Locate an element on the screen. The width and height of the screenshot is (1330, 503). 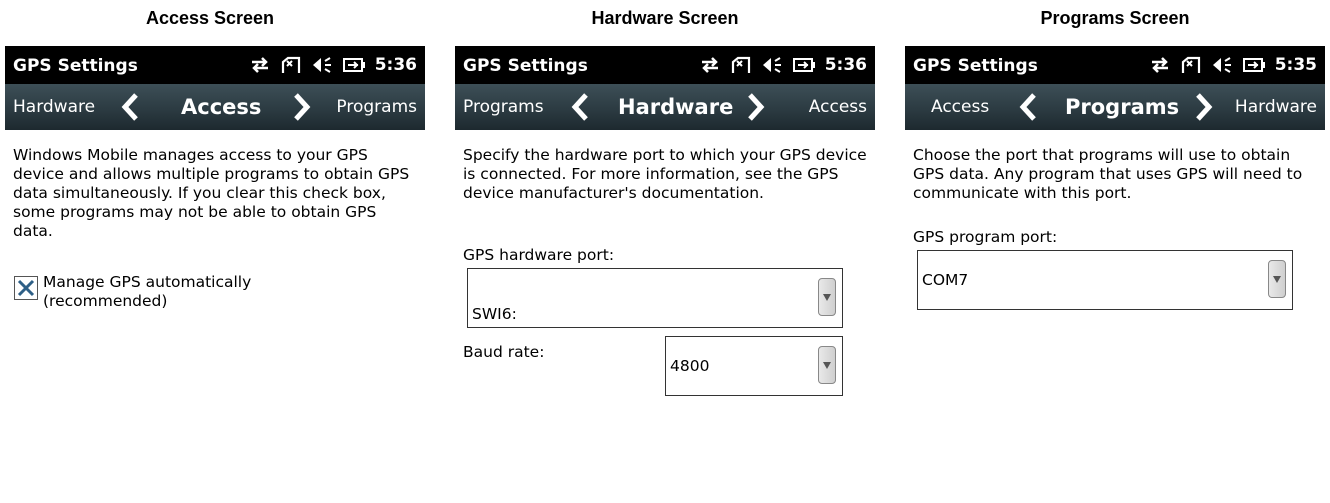
nav-prev-programs: Programs is located at coordinates (503, 107).